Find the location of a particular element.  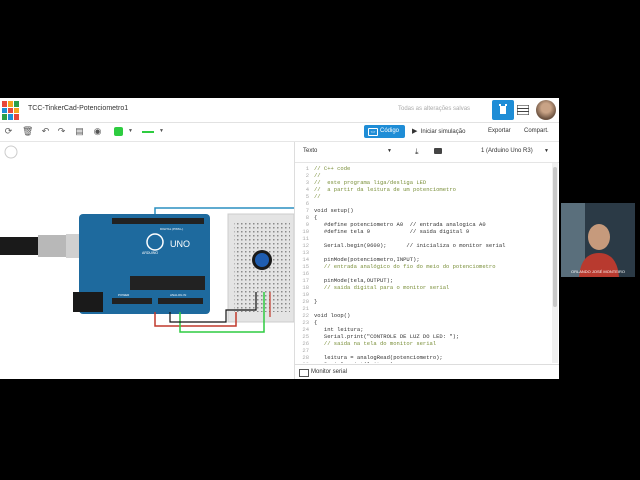

delete-icon: 🗑 is located at coordinates (27, 131).